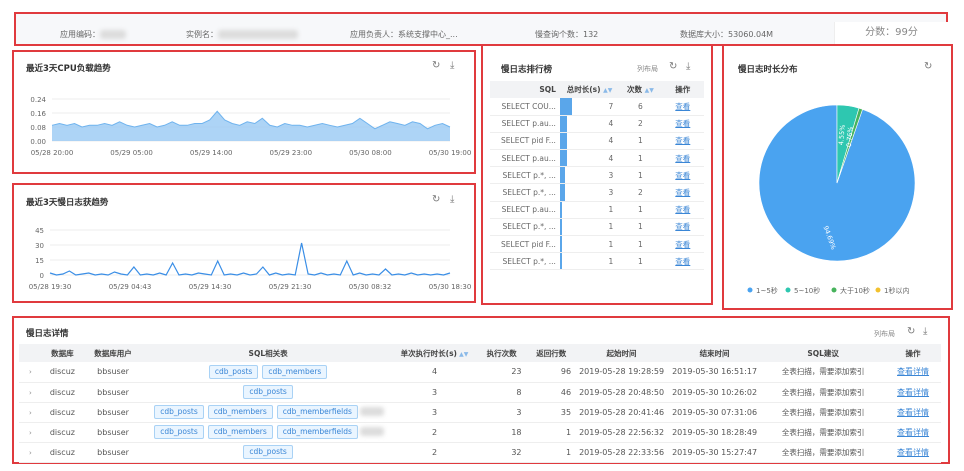 The width and height of the screenshot is (964, 471). What do you see at coordinates (640, 89) in the screenshot?
I see `col-count: 次数 ▲▼` at bounding box center [640, 89].